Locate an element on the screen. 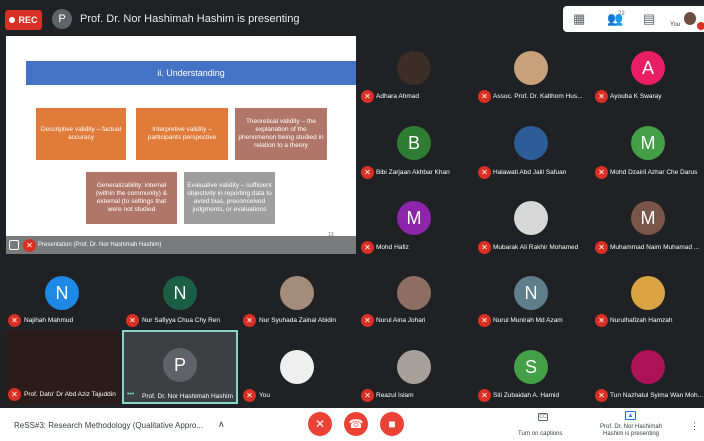 The image size is (704, 441). participant-name: Reazul Islam is located at coordinates (395, 395).